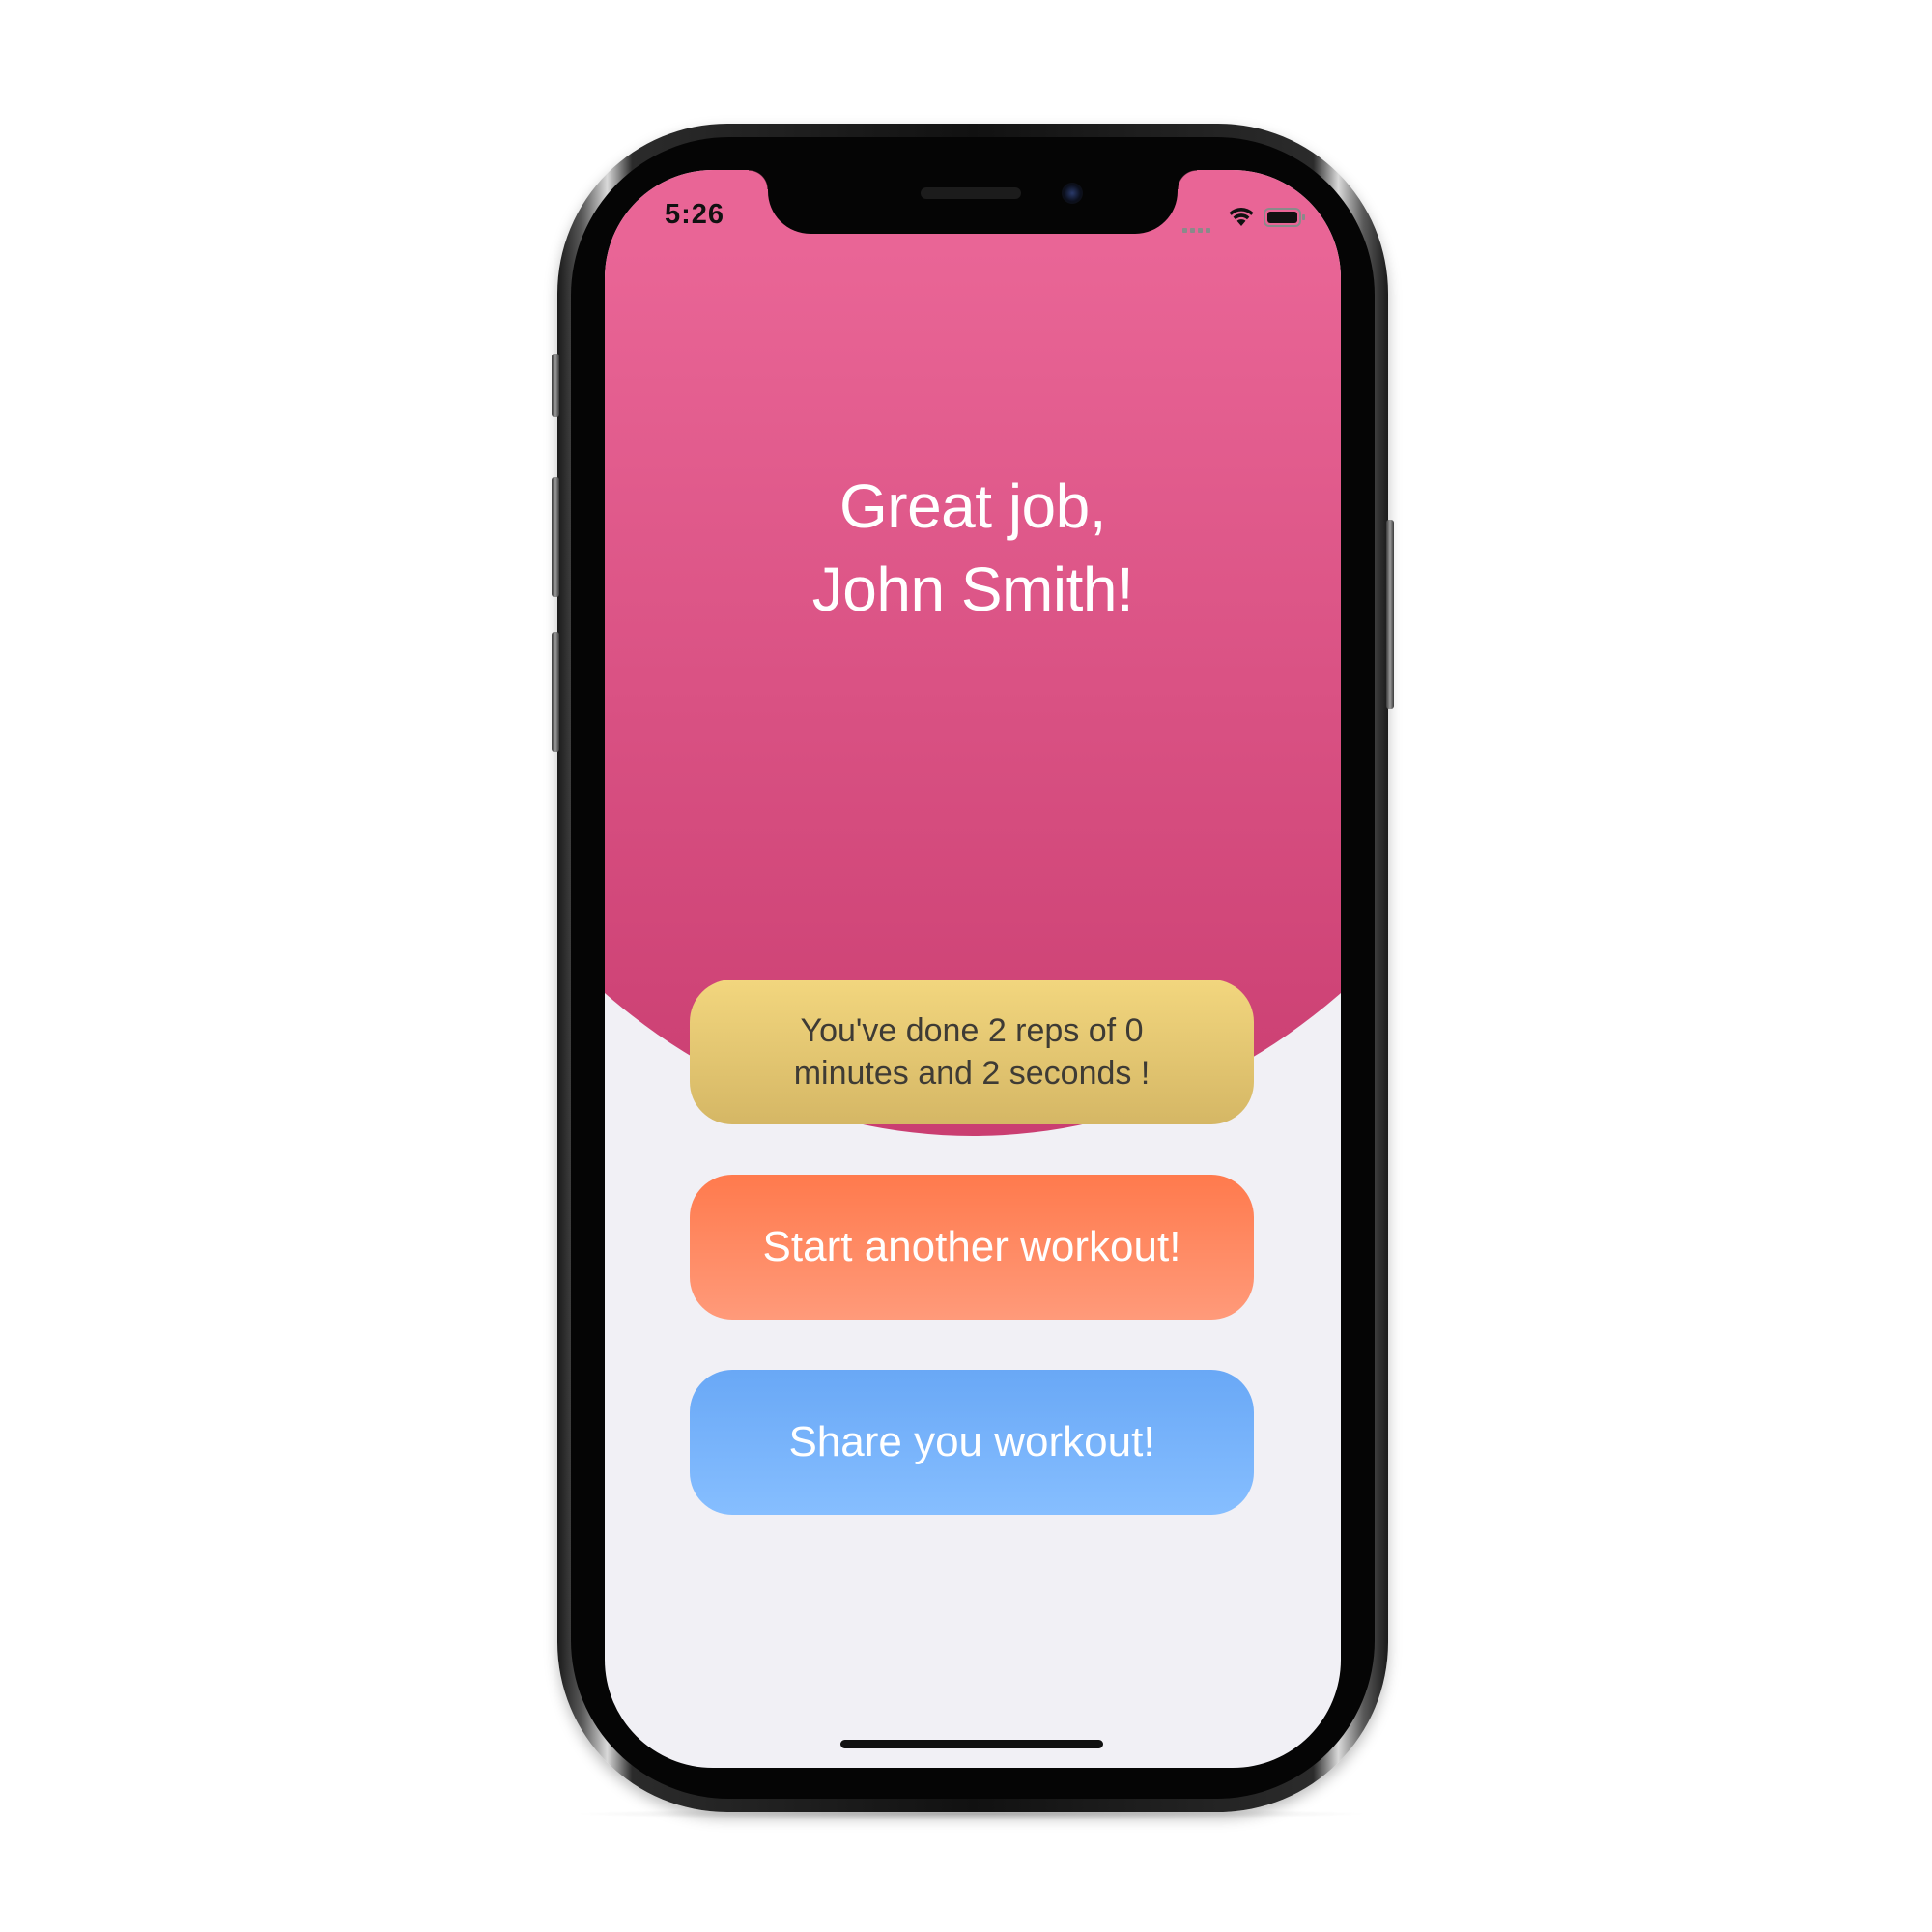 The image size is (1932, 1932). I want to click on summary-line-2: minutes and 2 seconds !, so click(972, 1073).